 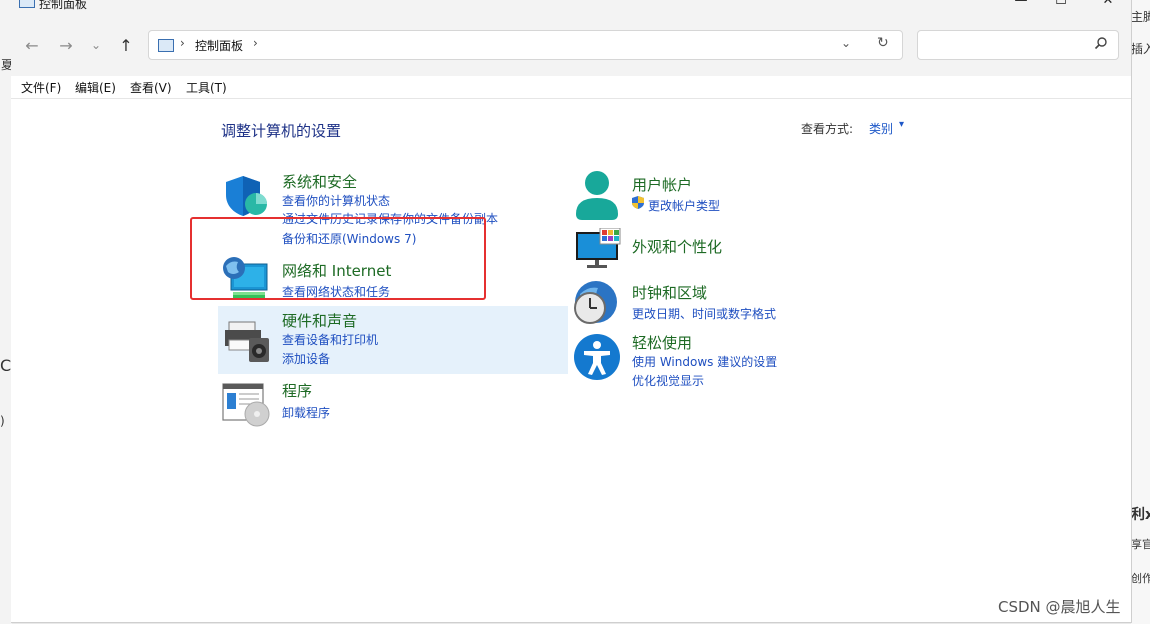 What do you see at coordinates (1140, 578) in the screenshot?
I see `bg-text: 创作` at bounding box center [1140, 578].